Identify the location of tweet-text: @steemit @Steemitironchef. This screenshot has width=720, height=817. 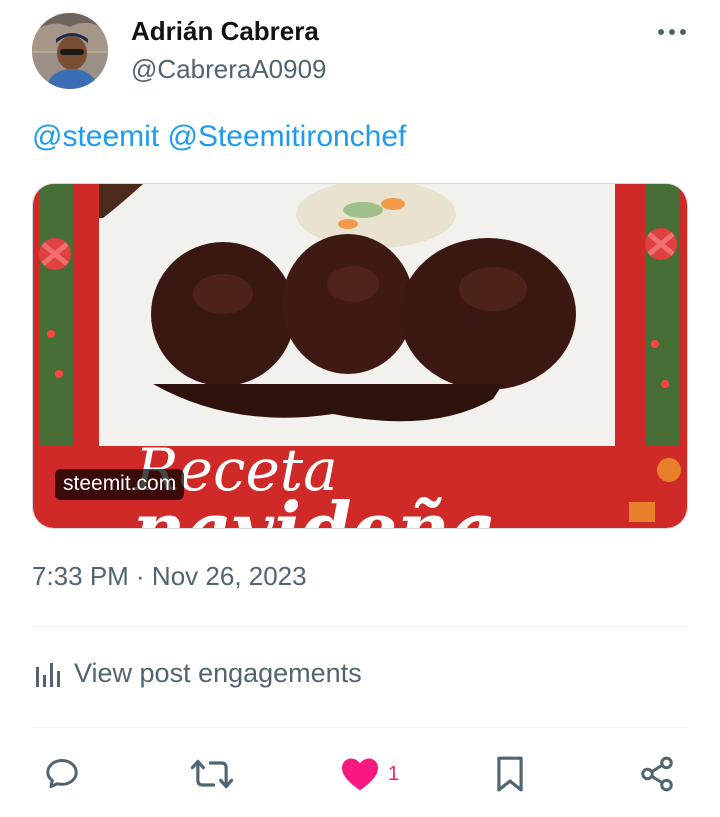
(219, 137).